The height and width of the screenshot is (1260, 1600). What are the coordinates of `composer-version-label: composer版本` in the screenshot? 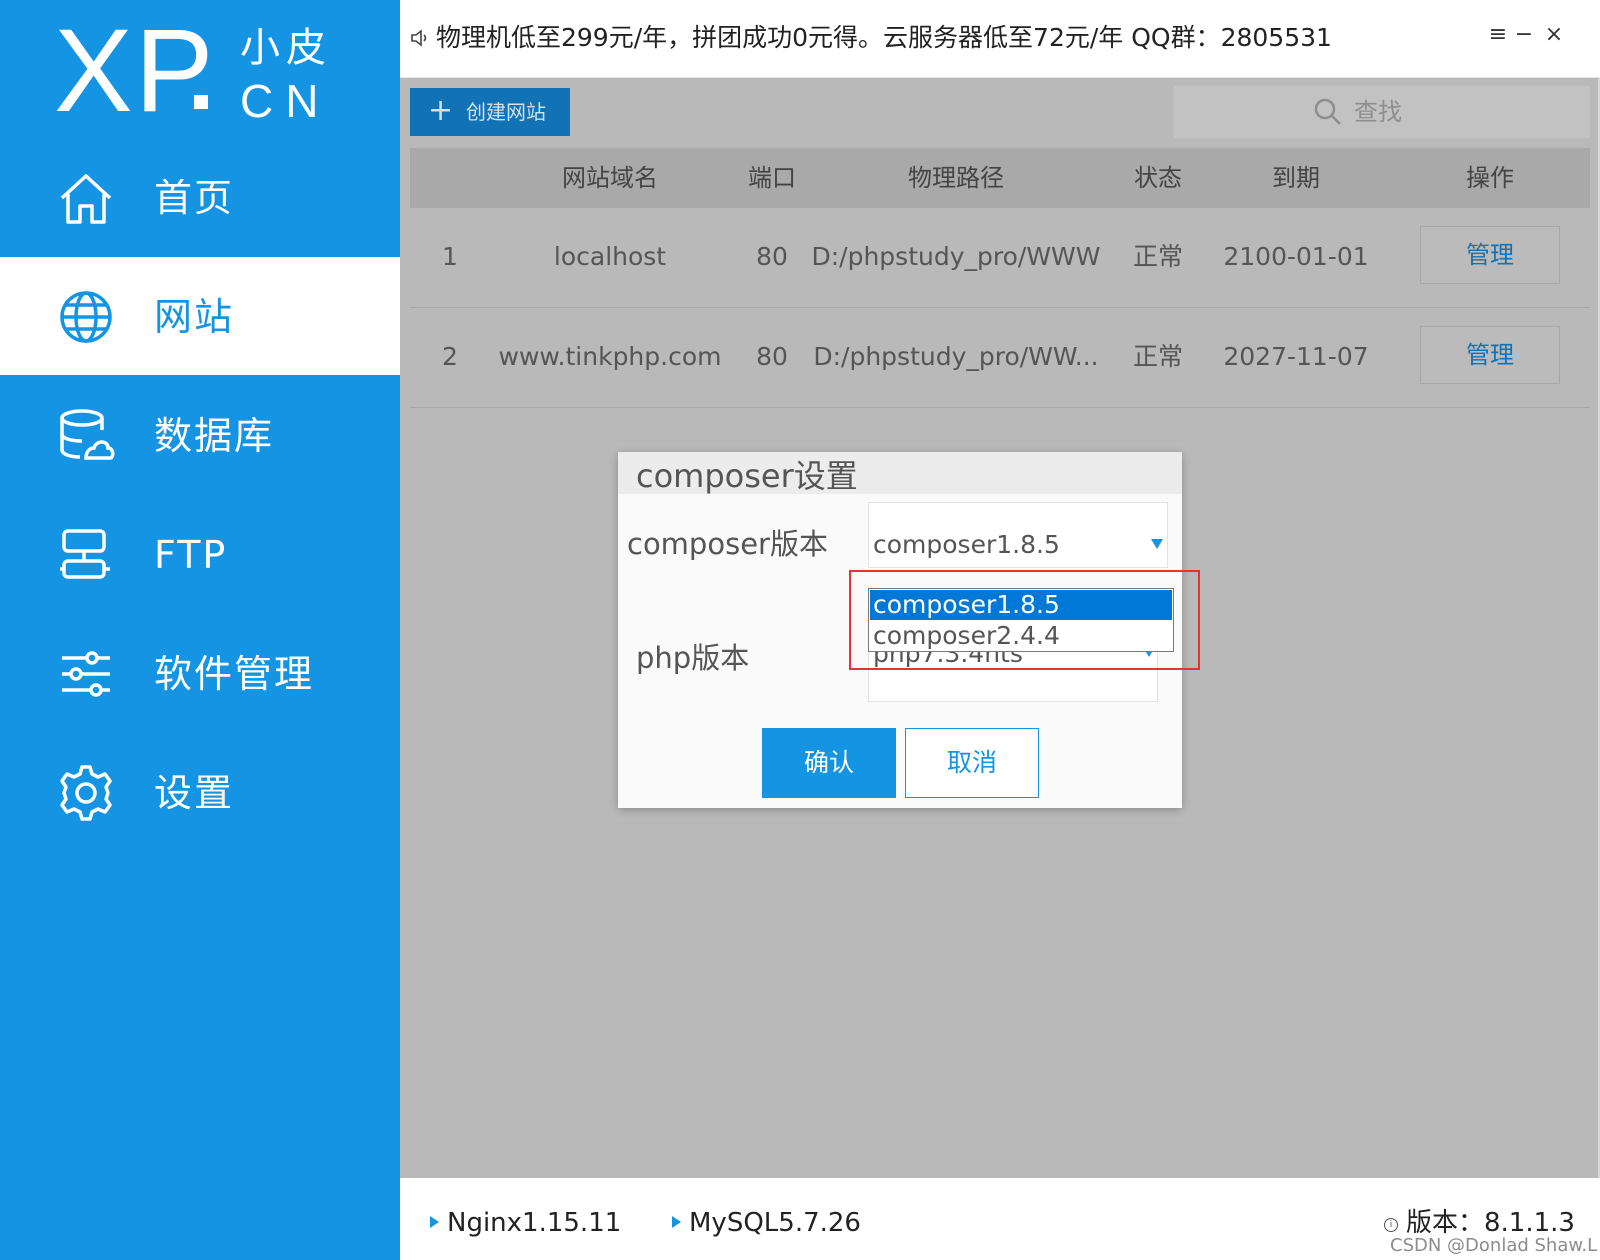 It's located at (727, 544).